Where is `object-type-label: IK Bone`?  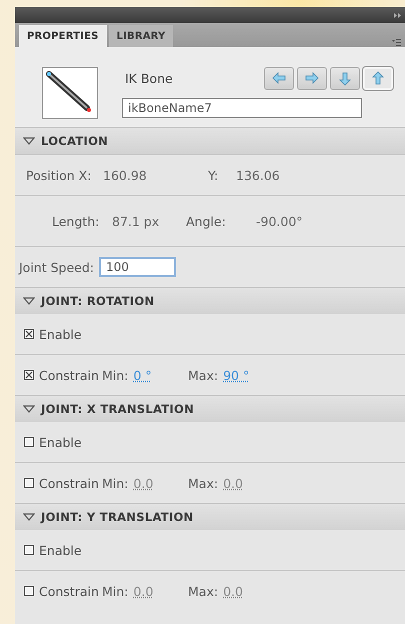
object-type-label: IK Bone is located at coordinates (148, 78).